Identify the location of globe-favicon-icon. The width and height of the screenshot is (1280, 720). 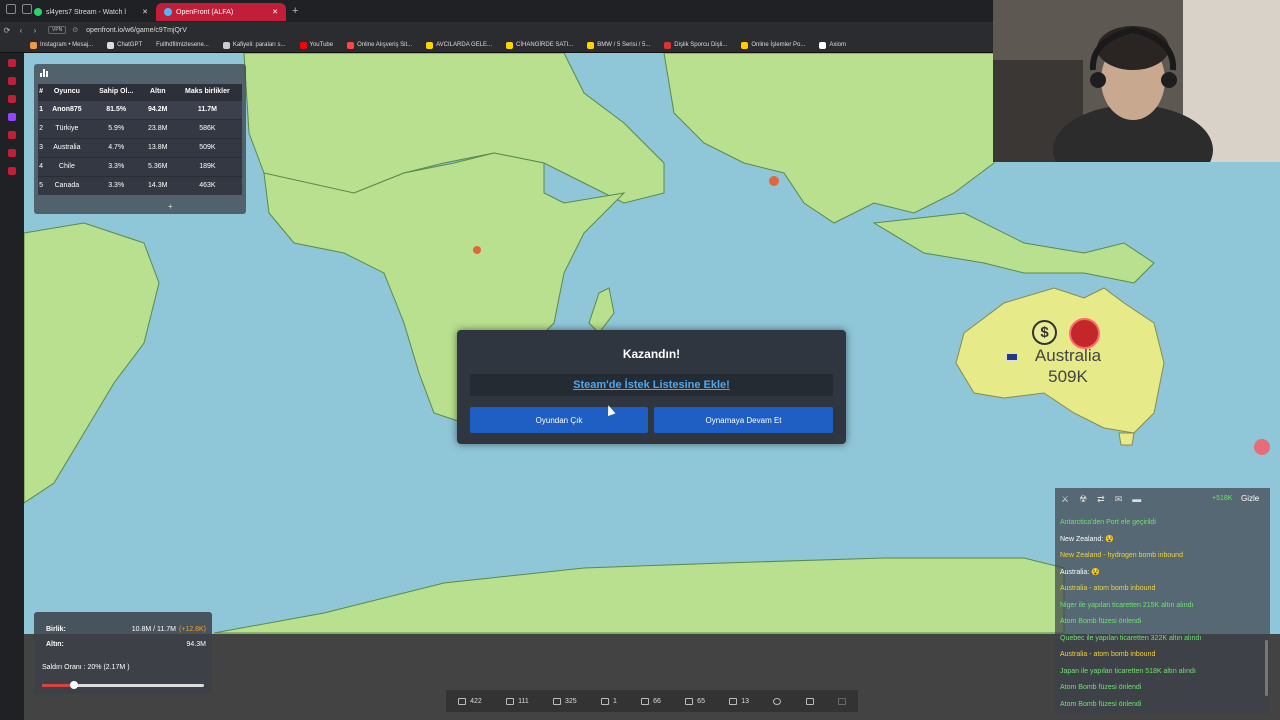
(168, 12).